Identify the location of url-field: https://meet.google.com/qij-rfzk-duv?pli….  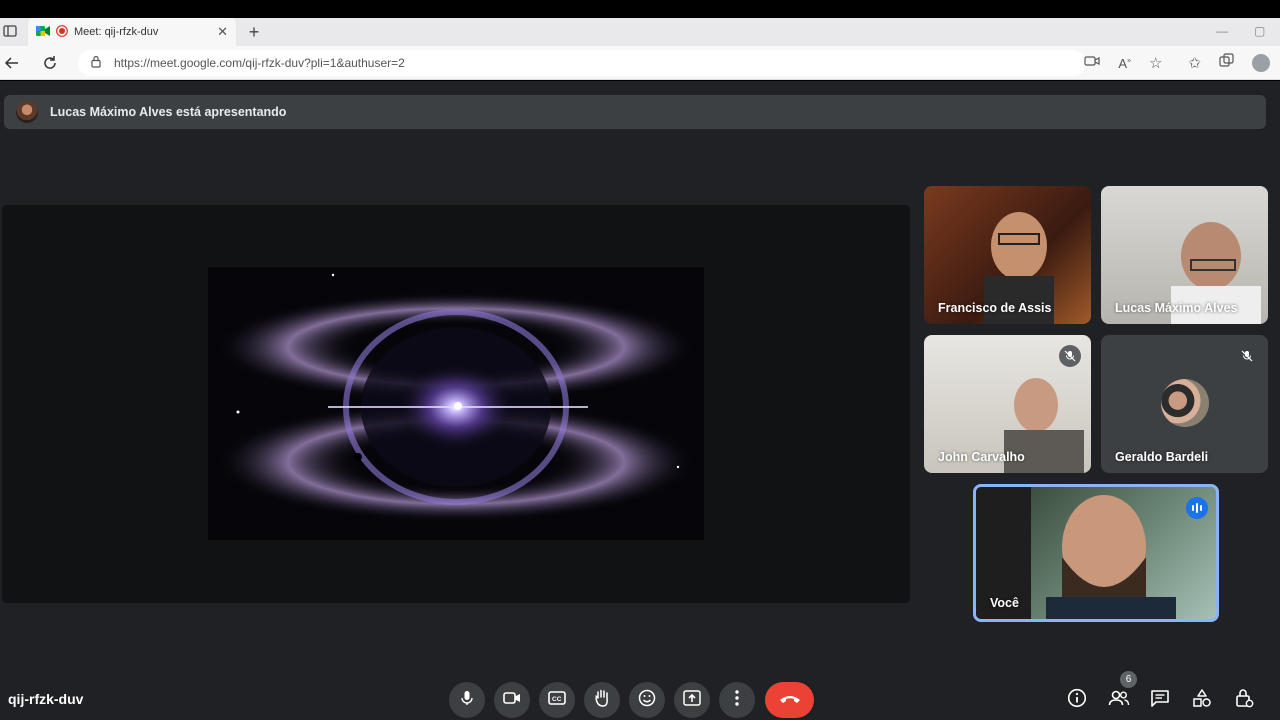
(582, 63).